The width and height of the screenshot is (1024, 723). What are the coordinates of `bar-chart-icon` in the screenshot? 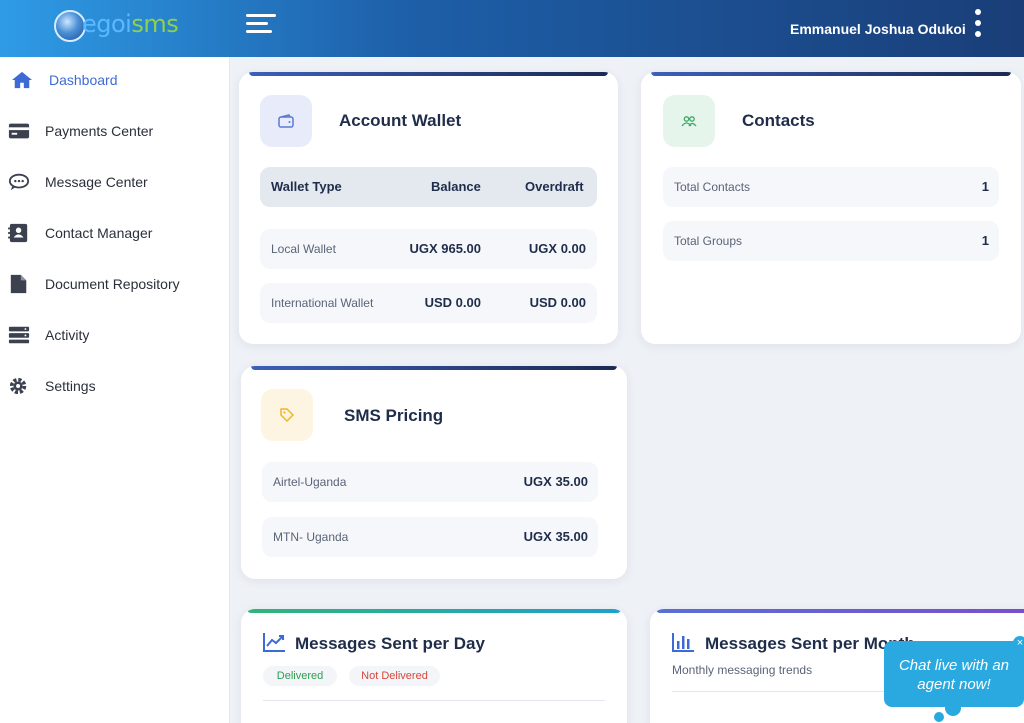 It's located at (683, 642).